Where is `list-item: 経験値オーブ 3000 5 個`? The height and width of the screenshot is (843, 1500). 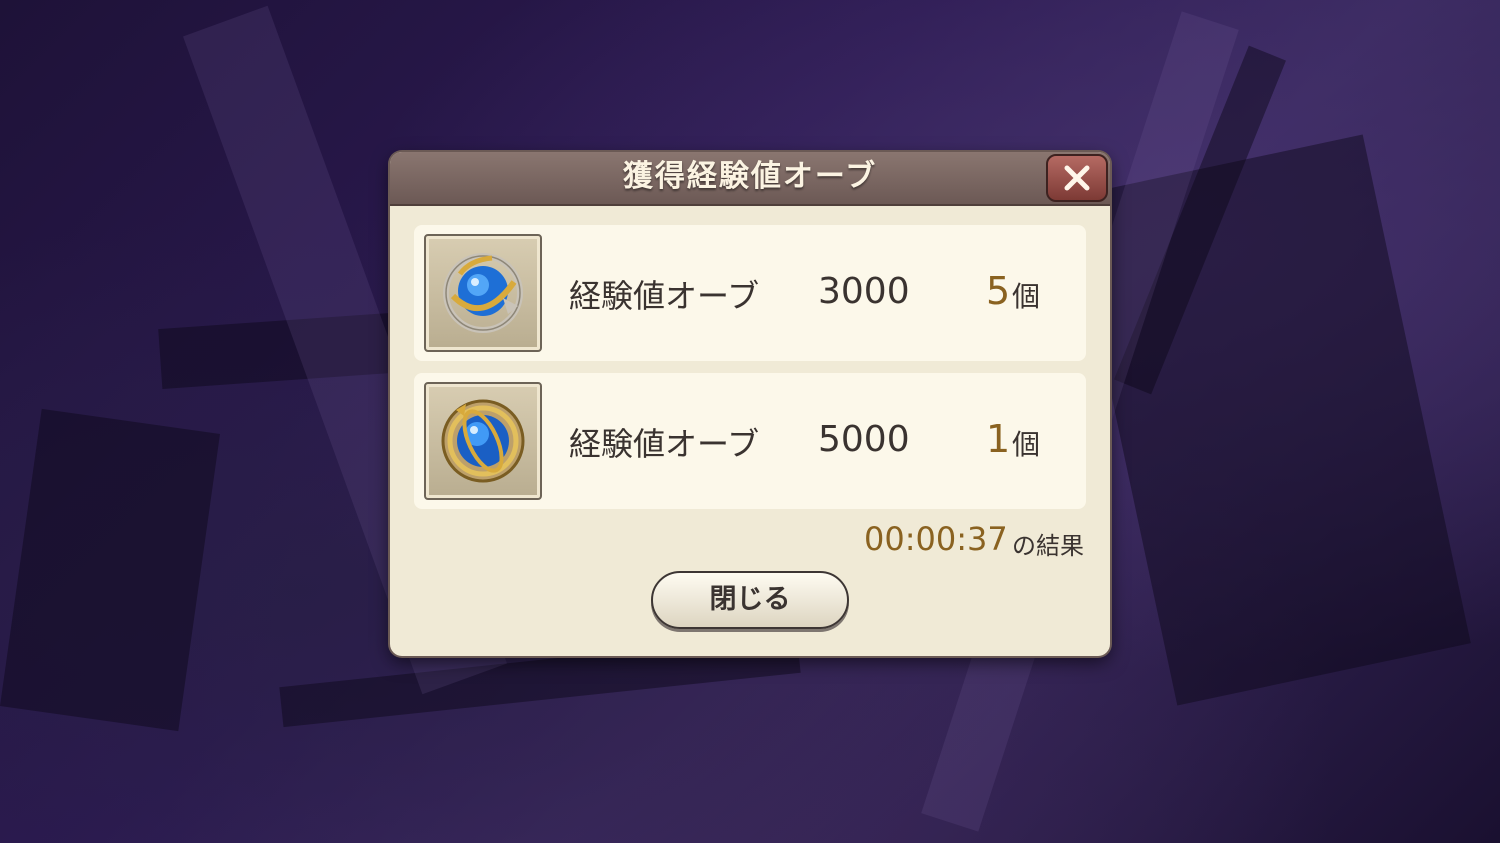
list-item: 経験値オーブ 3000 5 個 is located at coordinates (750, 293).